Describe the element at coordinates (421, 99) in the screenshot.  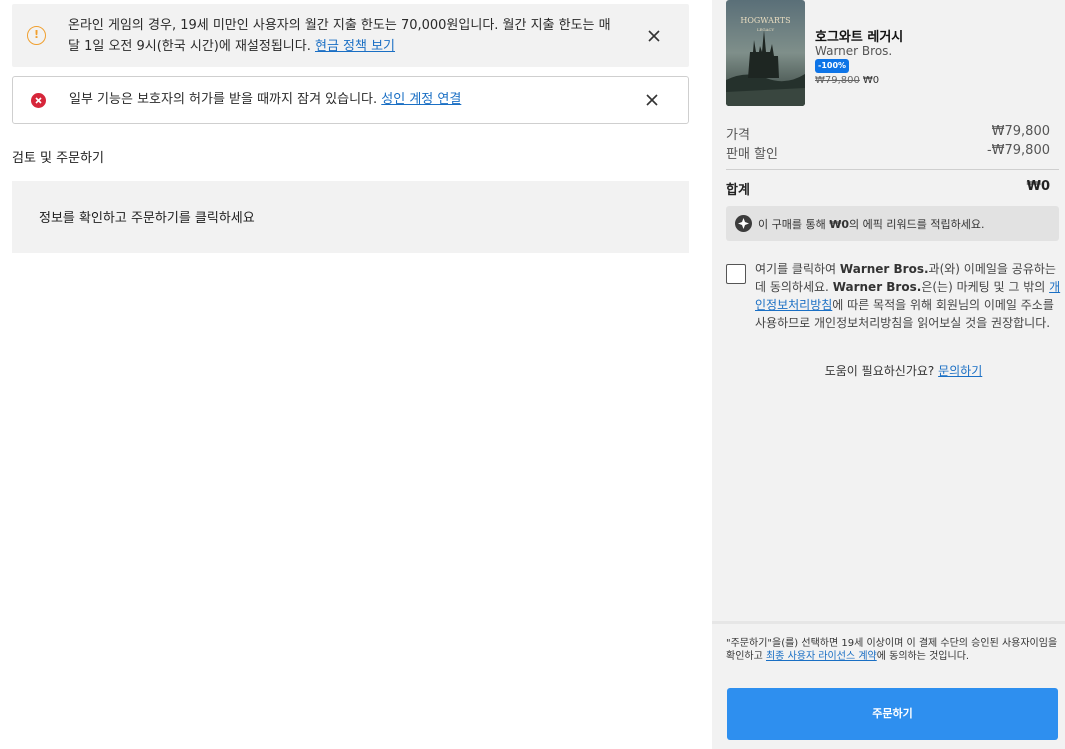
I see `link-adult-account-link: 성인 계정 연결` at that location.